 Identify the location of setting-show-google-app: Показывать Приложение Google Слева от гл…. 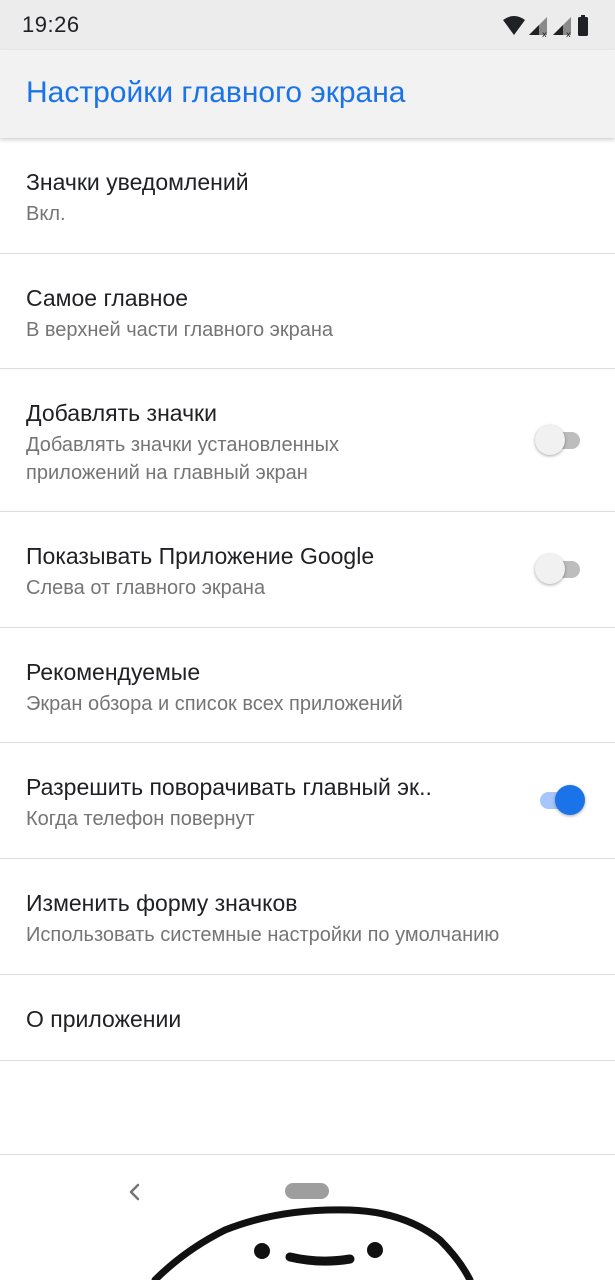
(307, 570).